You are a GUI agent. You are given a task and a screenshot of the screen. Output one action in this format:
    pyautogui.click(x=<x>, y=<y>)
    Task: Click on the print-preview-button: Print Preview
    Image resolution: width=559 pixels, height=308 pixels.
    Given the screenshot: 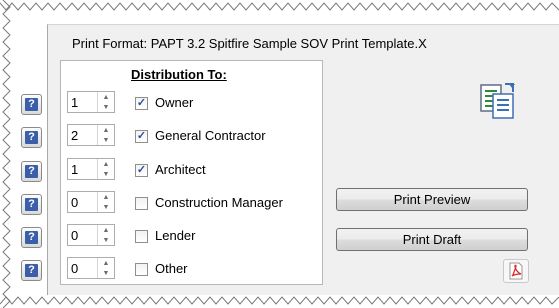 What is the action you would take?
    pyautogui.click(x=432, y=199)
    